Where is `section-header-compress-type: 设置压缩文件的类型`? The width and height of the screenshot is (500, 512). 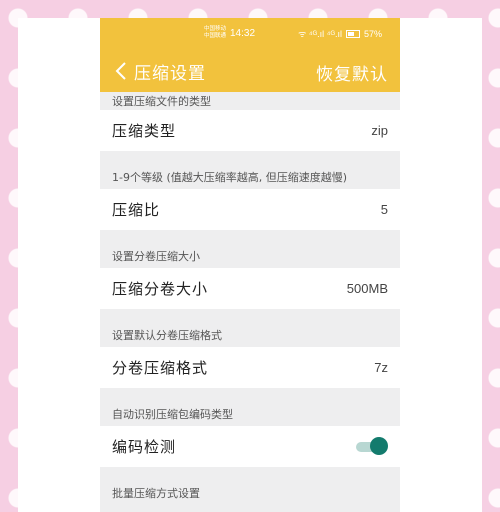
section-header-compress-type: 设置压缩文件的类型 is located at coordinates (250, 101).